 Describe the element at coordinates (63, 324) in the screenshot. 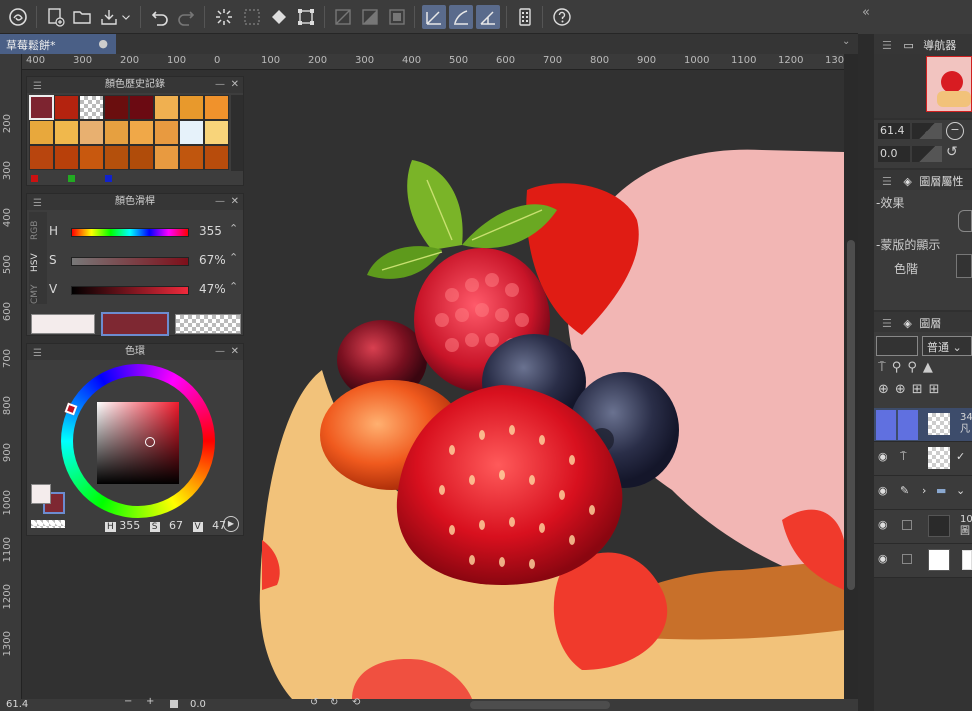

I see `background-color-chip` at that location.